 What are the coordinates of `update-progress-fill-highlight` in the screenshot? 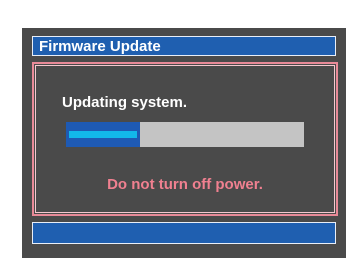 It's located at (103, 134).